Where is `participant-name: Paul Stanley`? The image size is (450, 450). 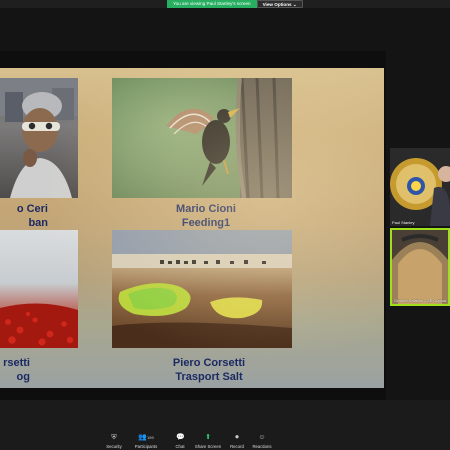 participant-name: Paul Stanley is located at coordinates (403, 222).